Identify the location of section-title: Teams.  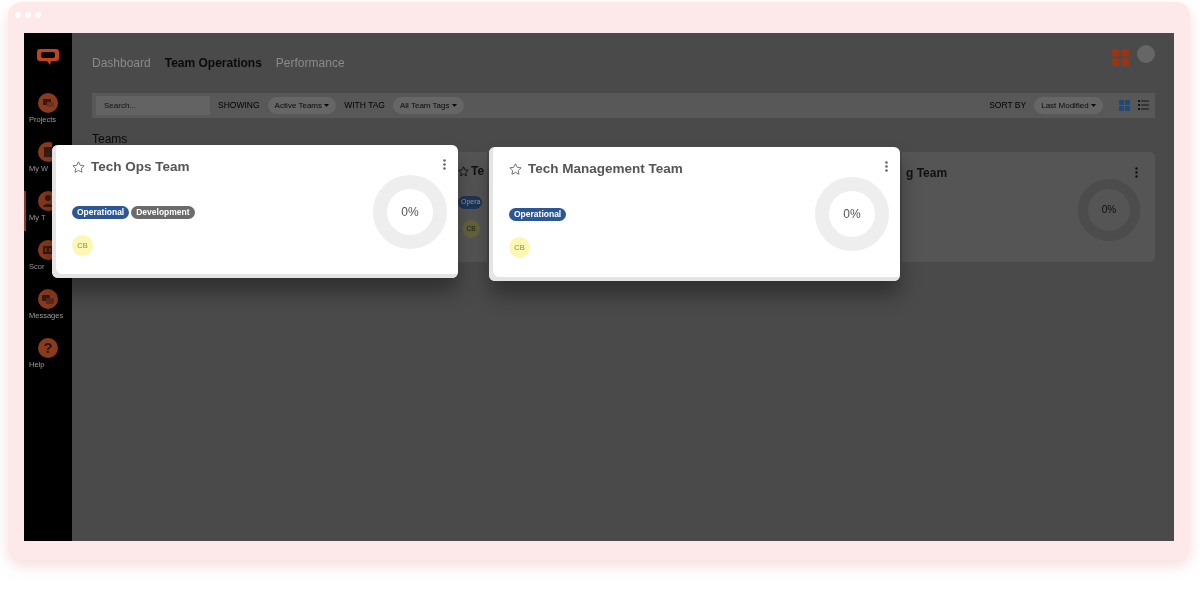
(110, 139).